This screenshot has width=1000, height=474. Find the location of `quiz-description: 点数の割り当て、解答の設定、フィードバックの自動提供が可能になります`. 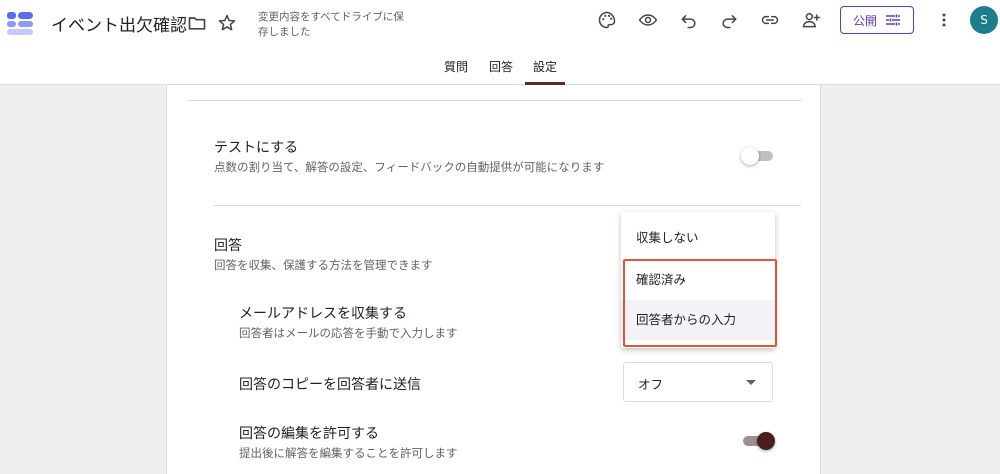

quiz-description: 点数の割り当て、解答の設定、フィードバックの自動提供が可能になります is located at coordinates (409, 167).